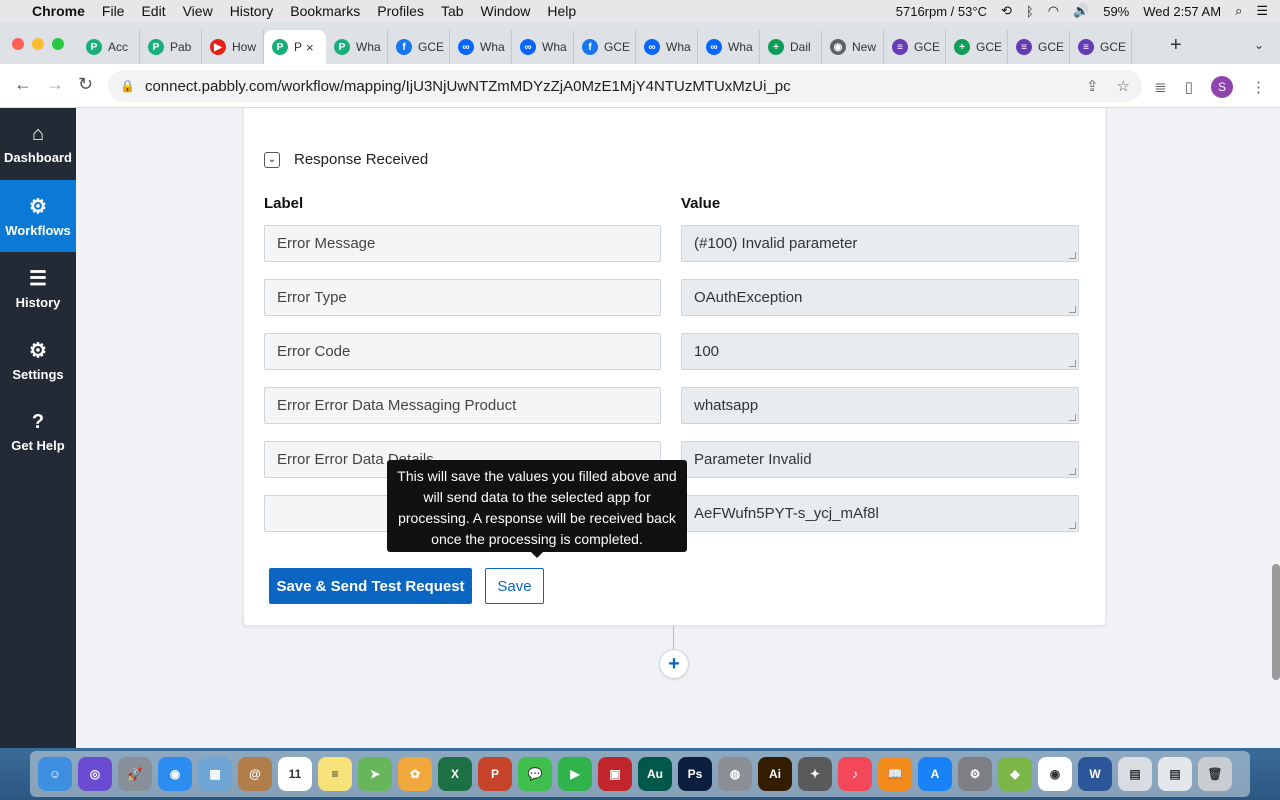 The height and width of the screenshot is (800, 1280). I want to click on tab-search-chevron-icon: ⌄, so click(1259, 45).